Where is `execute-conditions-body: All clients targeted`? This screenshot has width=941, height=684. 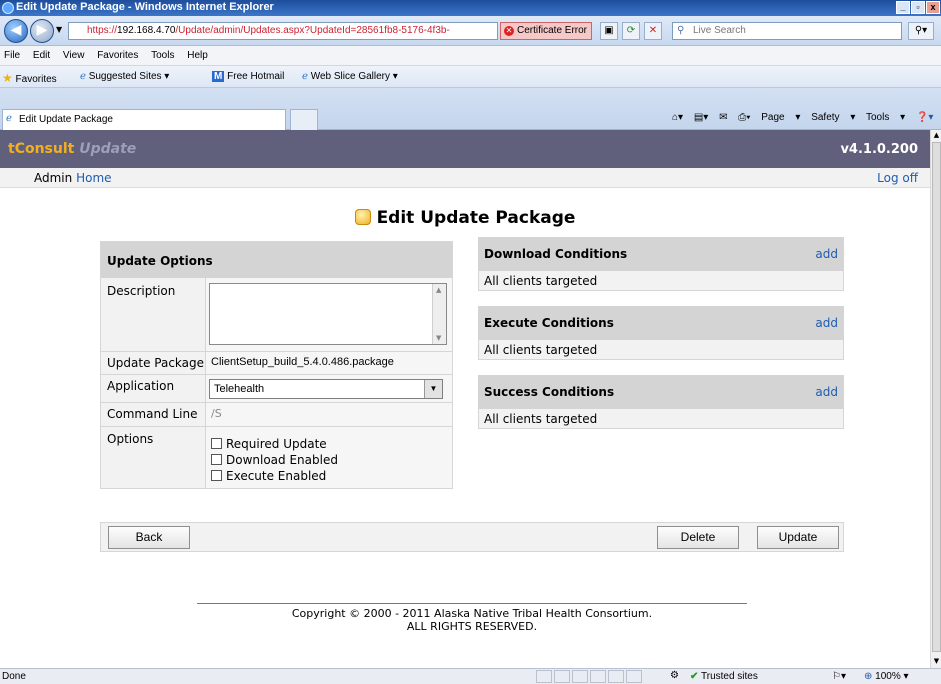
execute-conditions-body: All clients targeted is located at coordinates (661, 350).